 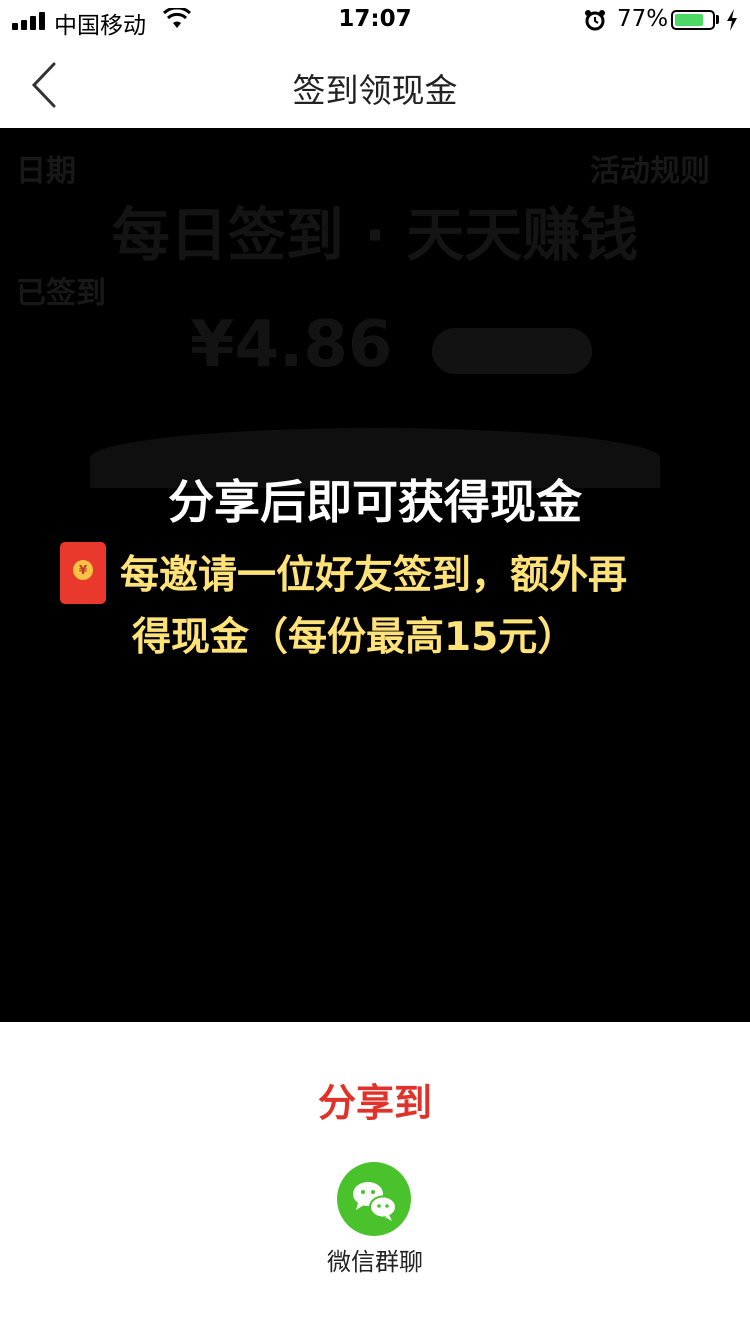 What do you see at coordinates (375, 502) in the screenshot?
I see `share-headline: 分享后即可获得现金` at bounding box center [375, 502].